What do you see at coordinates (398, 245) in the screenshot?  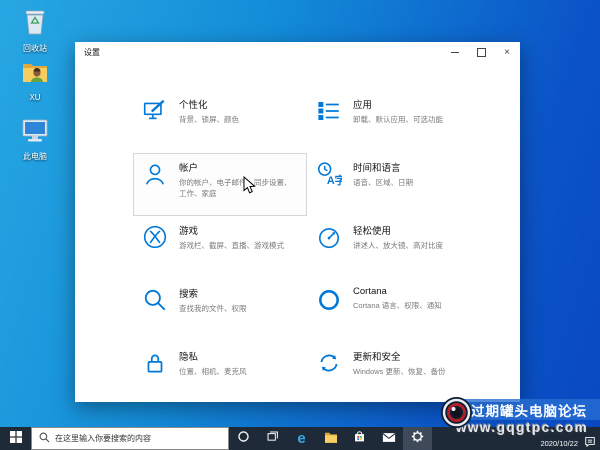 I see `tile-subtitle: 讲述人、放大镜、高对比度` at bounding box center [398, 245].